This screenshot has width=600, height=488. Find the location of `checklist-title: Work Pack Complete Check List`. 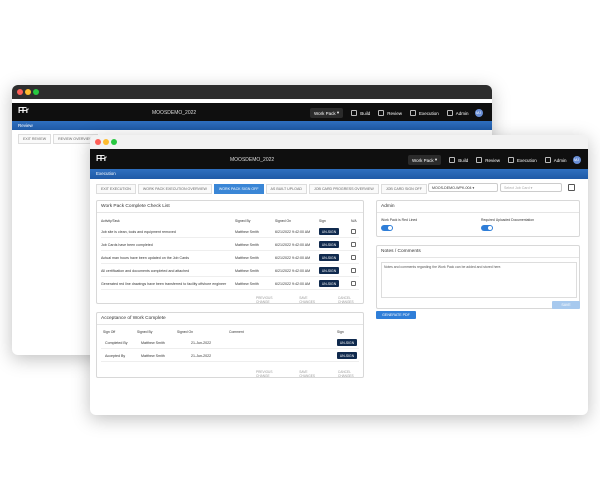

checklist-title: Work Pack Complete Check List is located at coordinates (230, 207).